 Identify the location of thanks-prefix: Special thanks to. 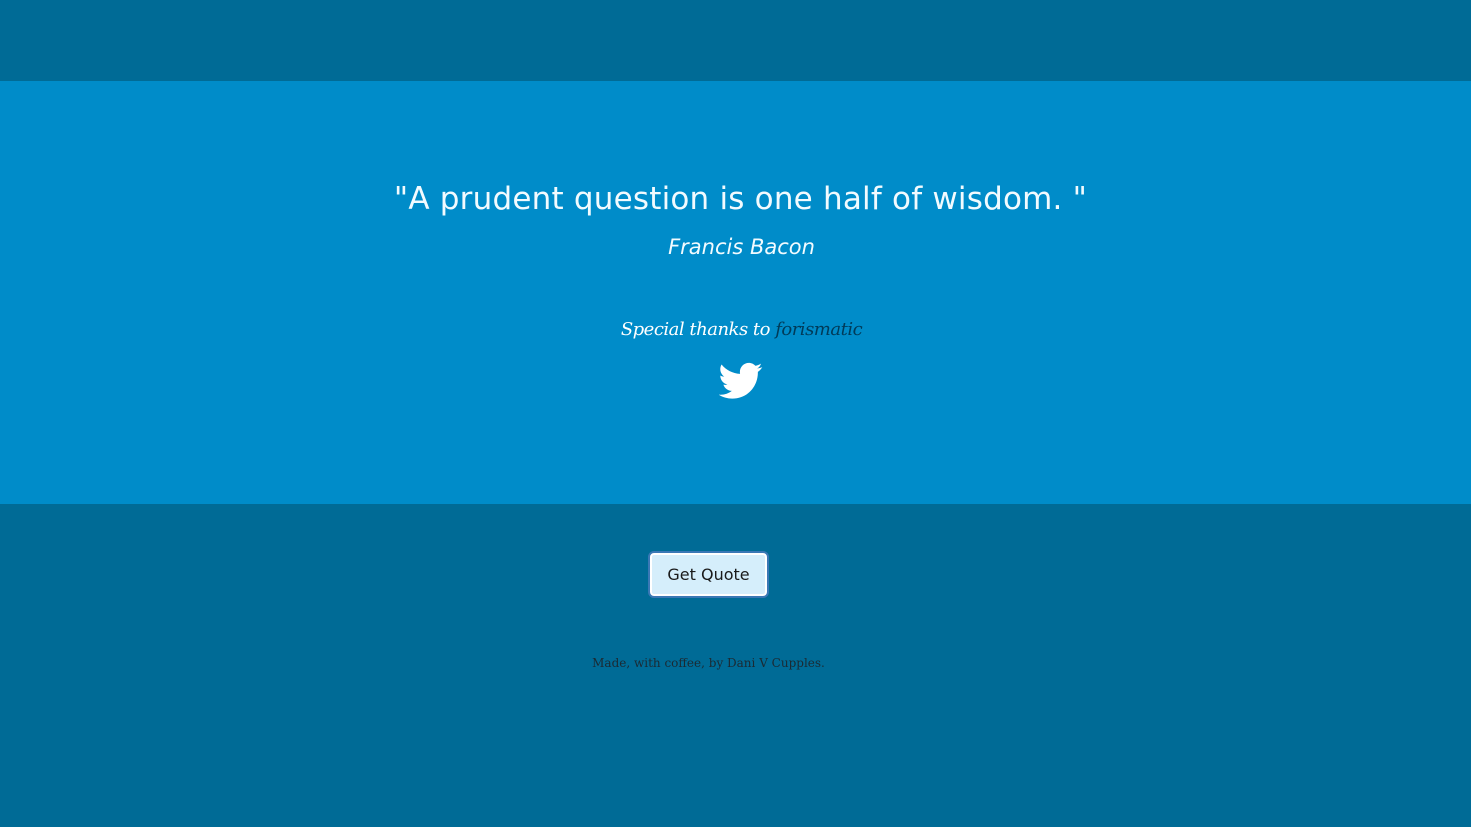
(698, 329).